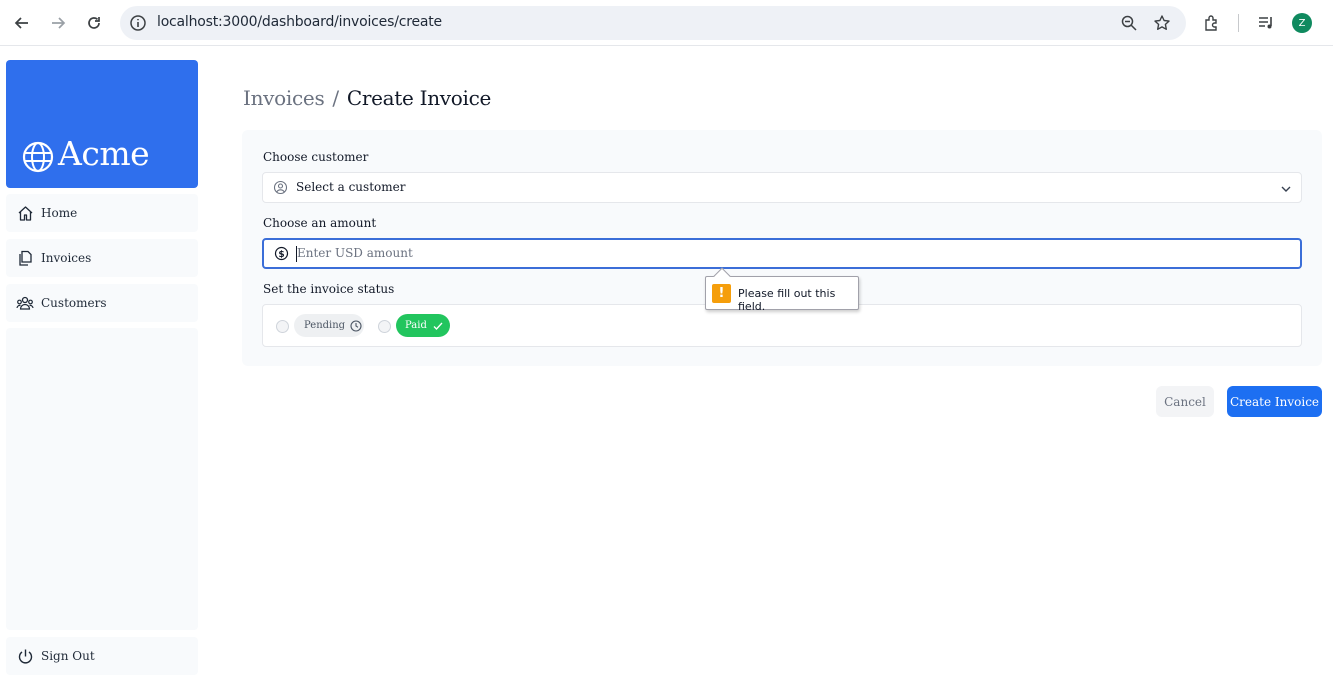 Image resolution: width=1333 pixels, height=680 pixels. I want to click on sidebar-item-invoices: Invoices, so click(102, 258).